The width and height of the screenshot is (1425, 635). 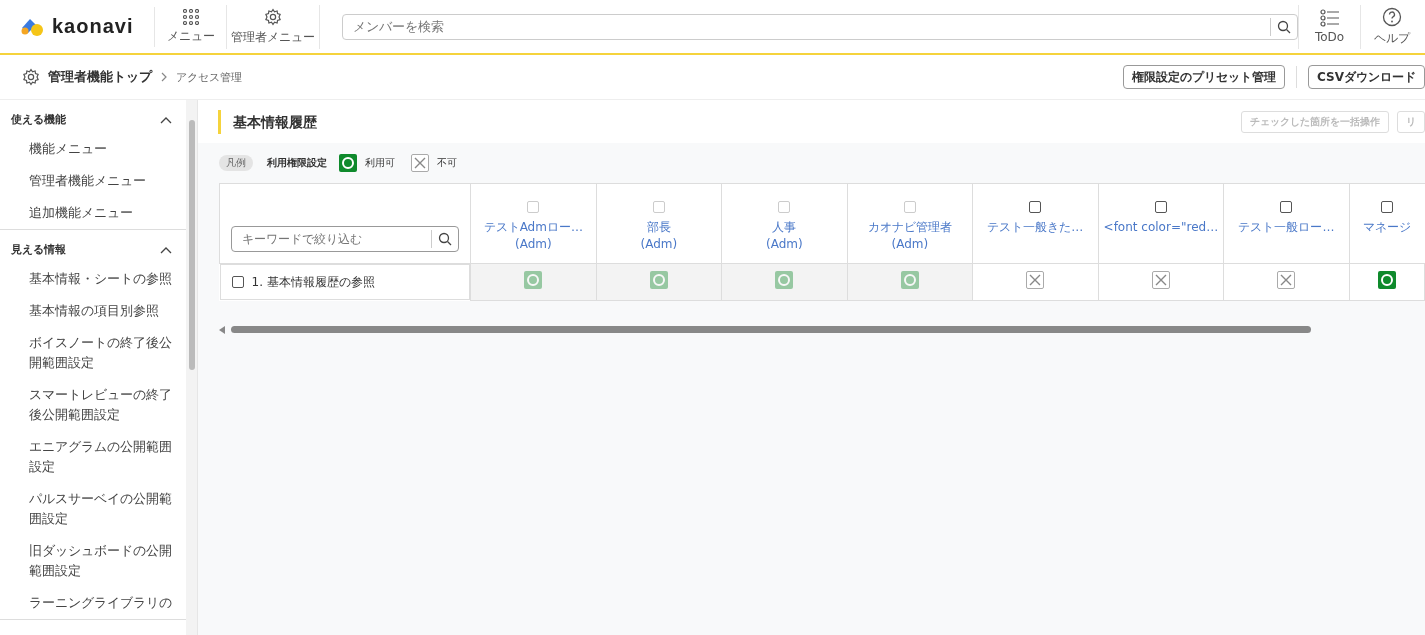 I want to click on sidebar-item: 旧ダッシュボードの公開範囲設定, so click(x=93, y=561).